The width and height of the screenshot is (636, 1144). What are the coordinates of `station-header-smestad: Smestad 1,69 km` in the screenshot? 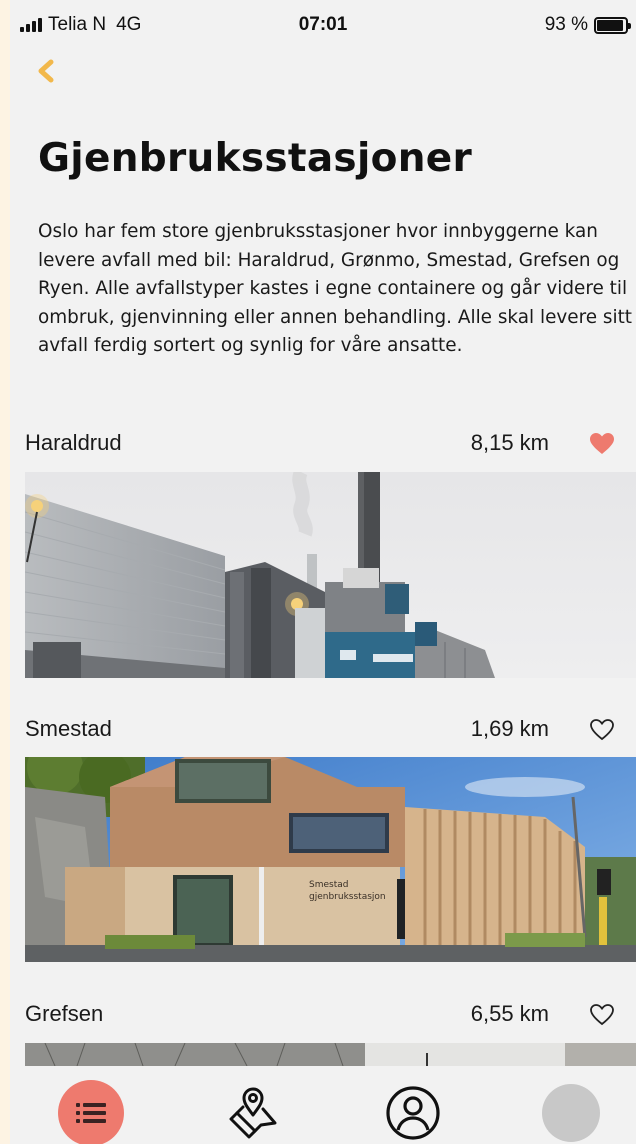 It's located at (323, 730).